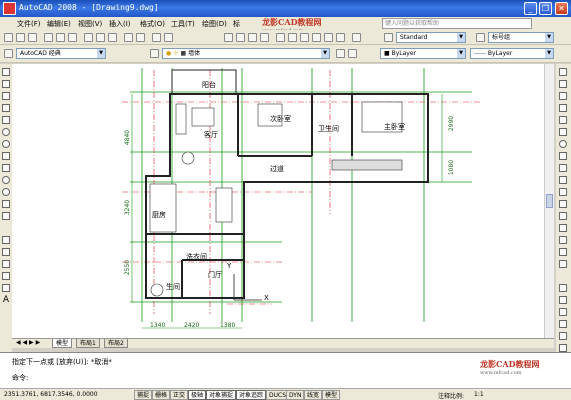 This screenshot has height=400, width=571. What do you see at coordinates (521, 37) in the screenshot?
I see `dim-style-select: 标号组 ▼` at bounding box center [521, 37].